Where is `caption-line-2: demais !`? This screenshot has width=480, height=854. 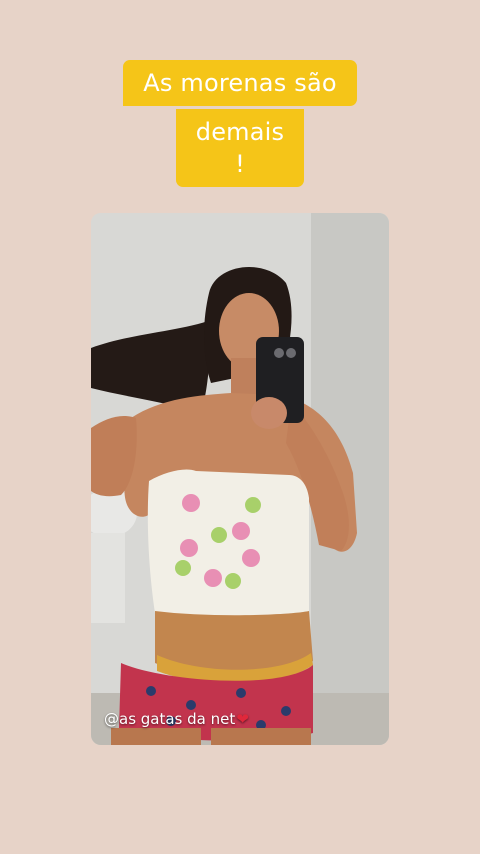
caption-line-2: demais ! is located at coordinates (240, 148).